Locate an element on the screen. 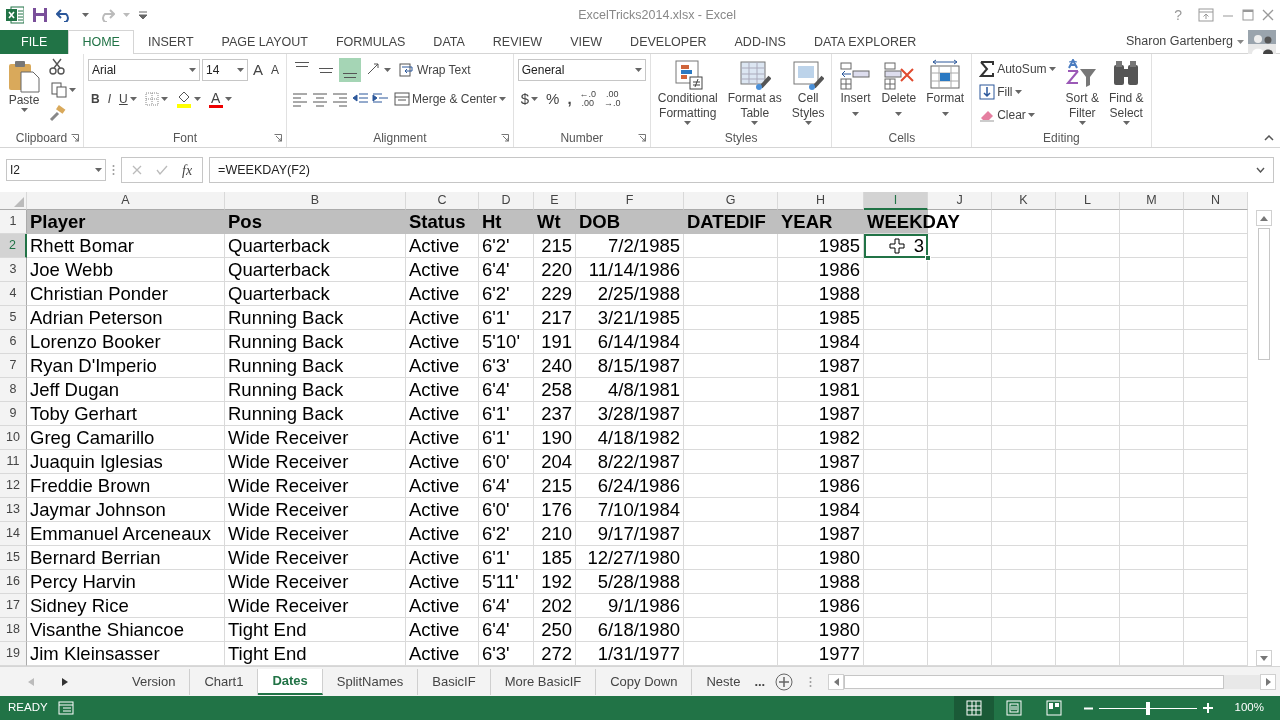  column-header: B is located at coordinates (315, 201).